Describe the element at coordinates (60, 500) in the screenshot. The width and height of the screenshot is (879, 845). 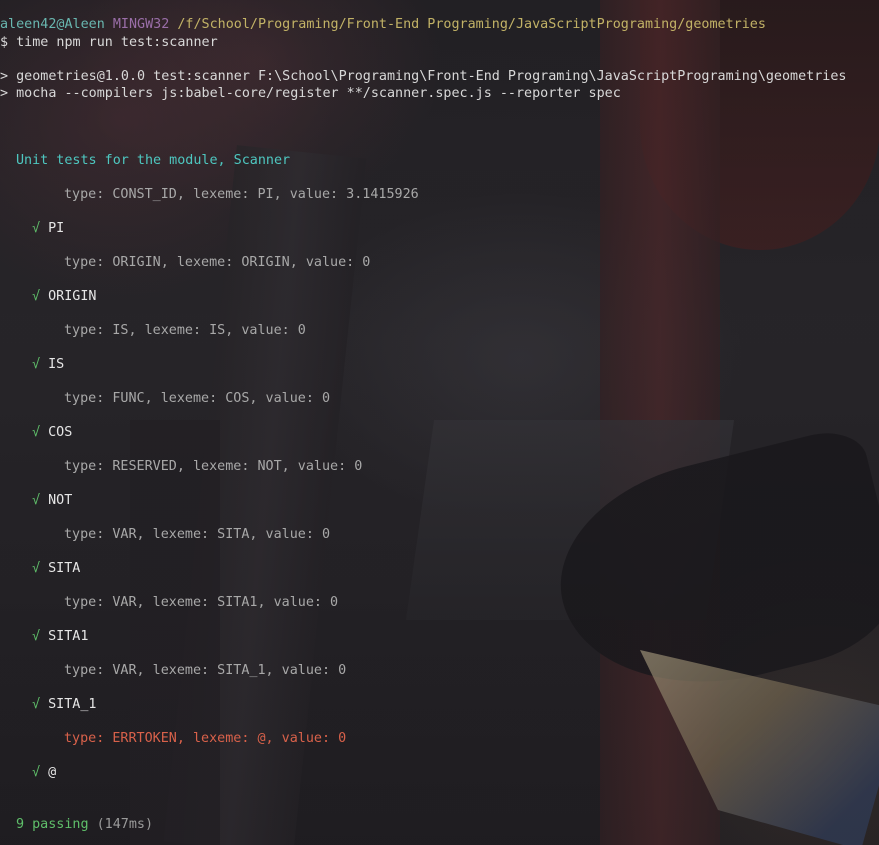
I see `test-name: NOT` at that location.